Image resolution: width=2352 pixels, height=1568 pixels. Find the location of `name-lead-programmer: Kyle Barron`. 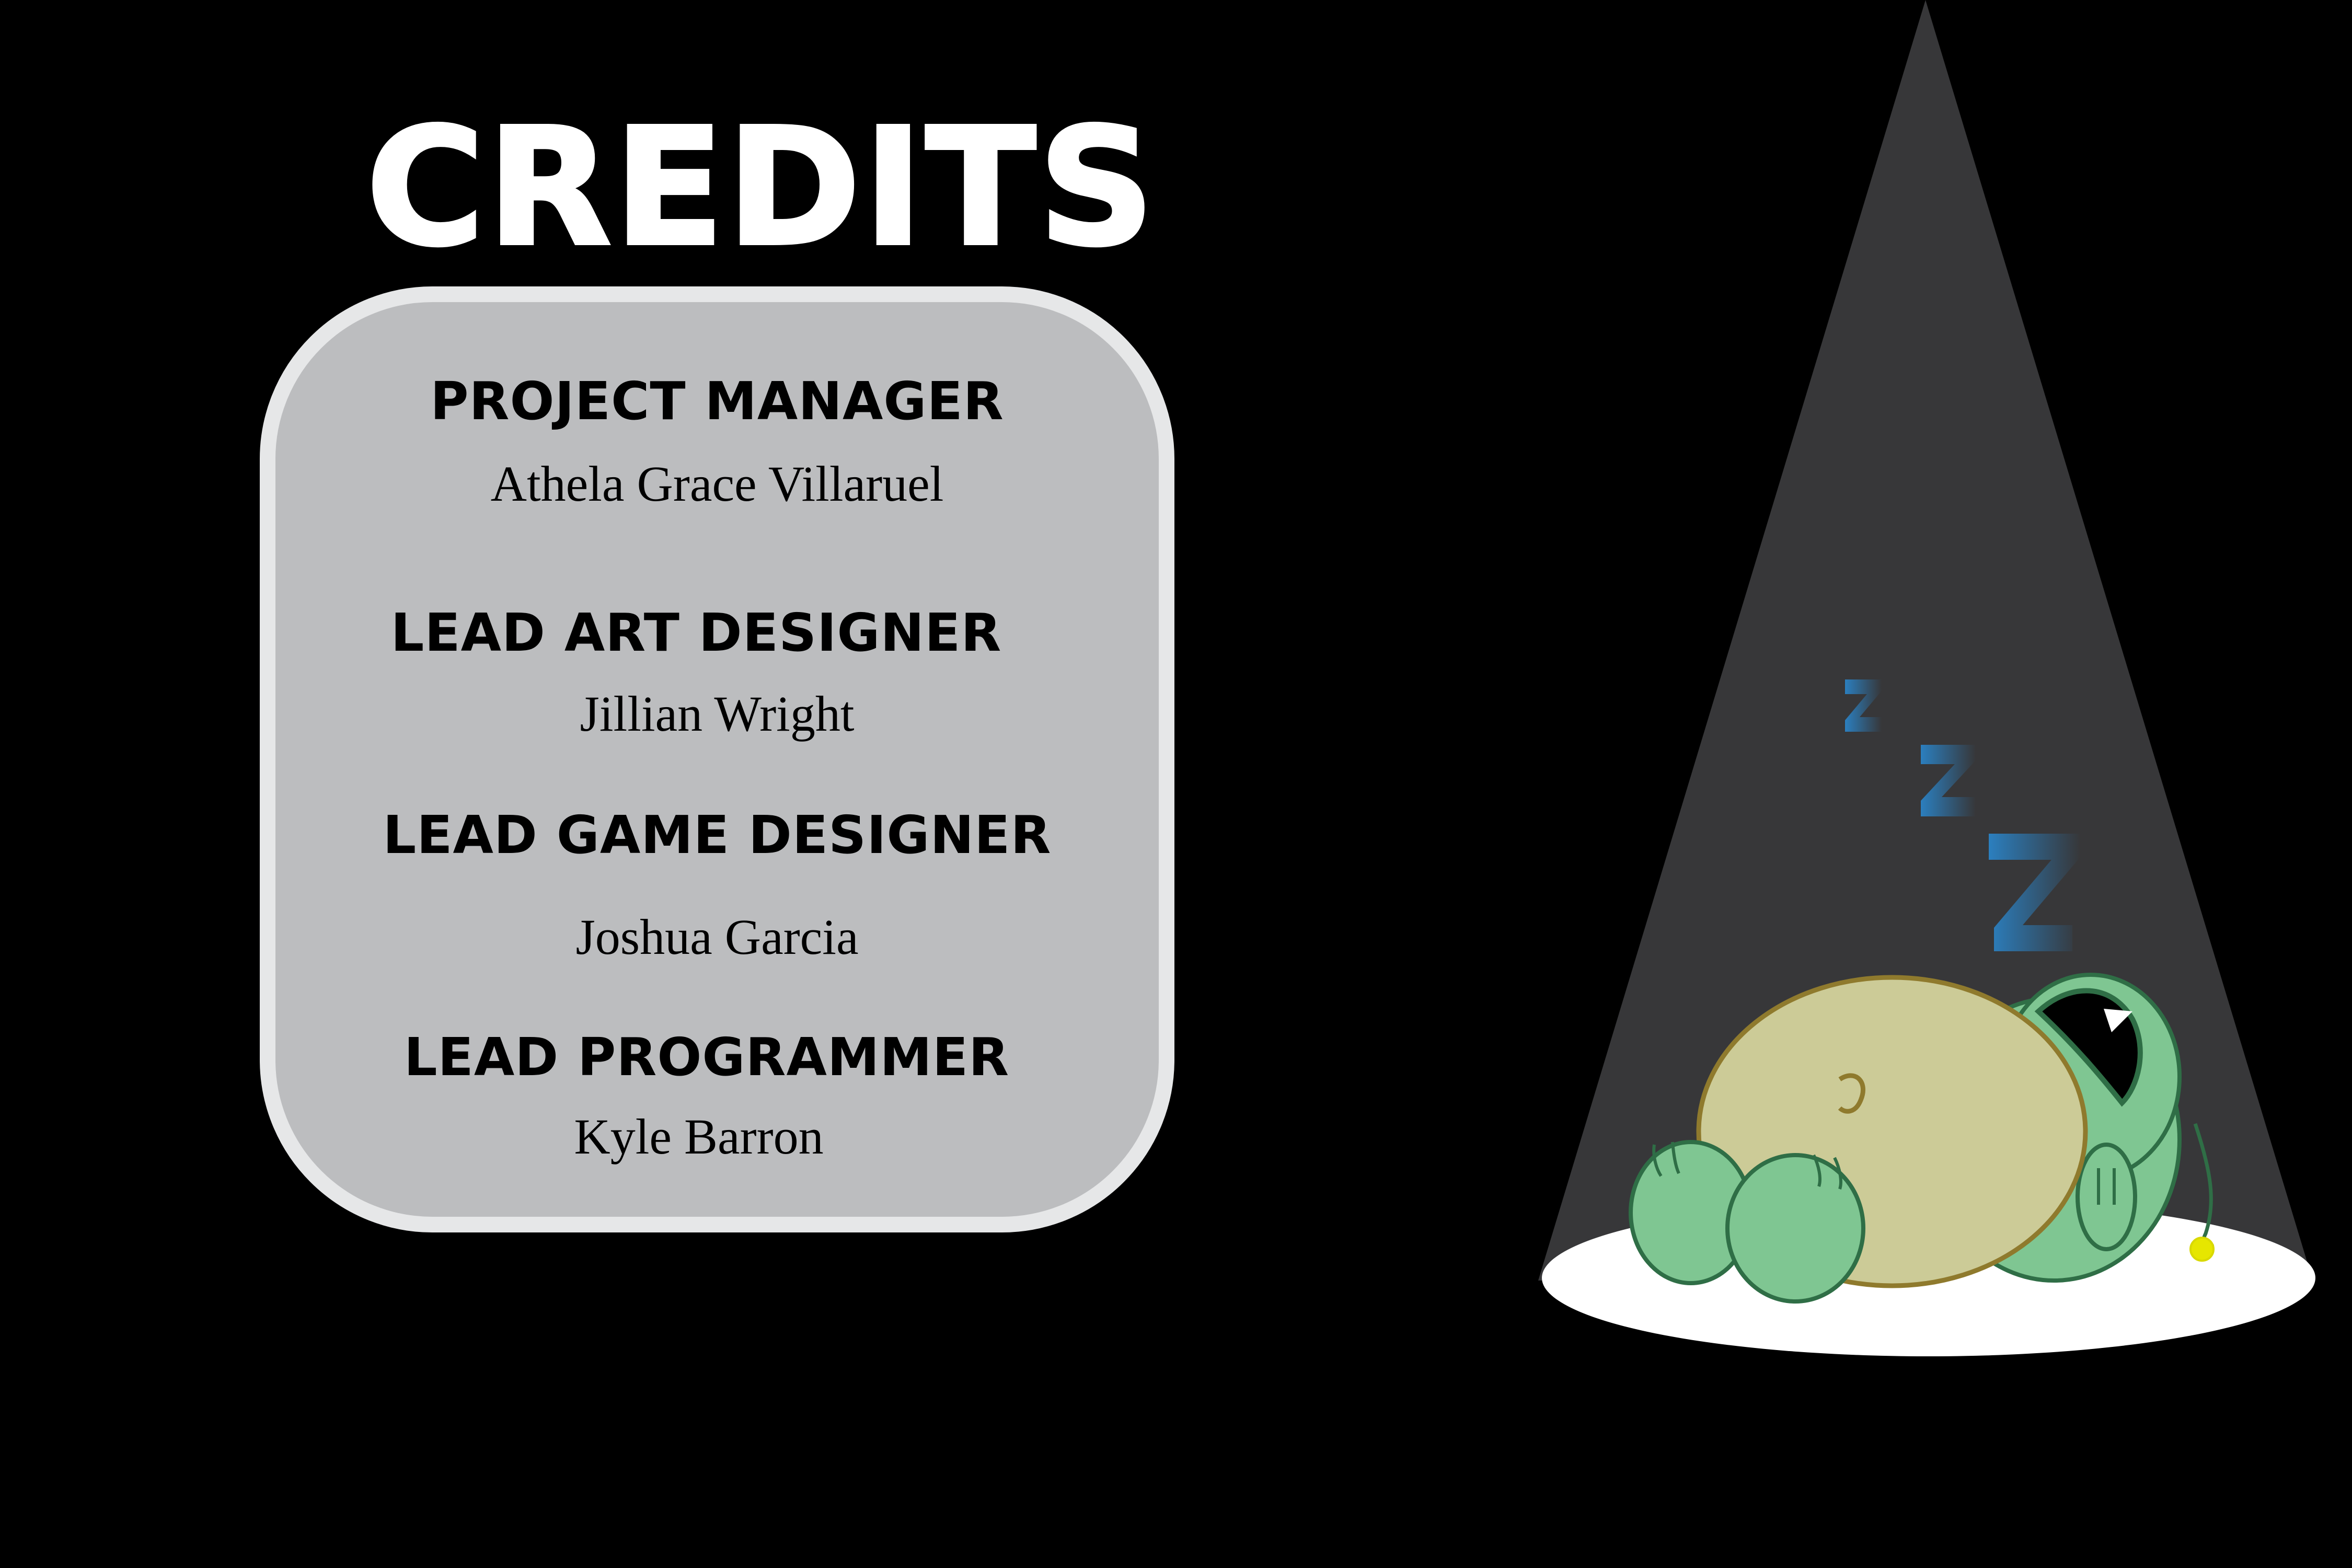

name-lead-programmer: Kyle Barron is located at coordinates (699, 1137).